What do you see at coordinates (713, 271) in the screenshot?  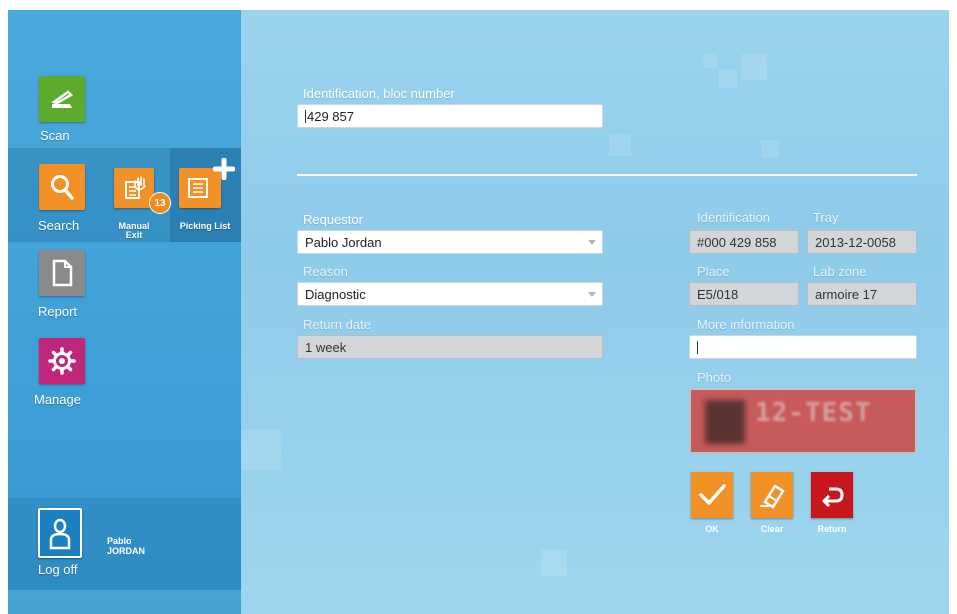 I see `place-label: Place` at bounding box center [713, 271].